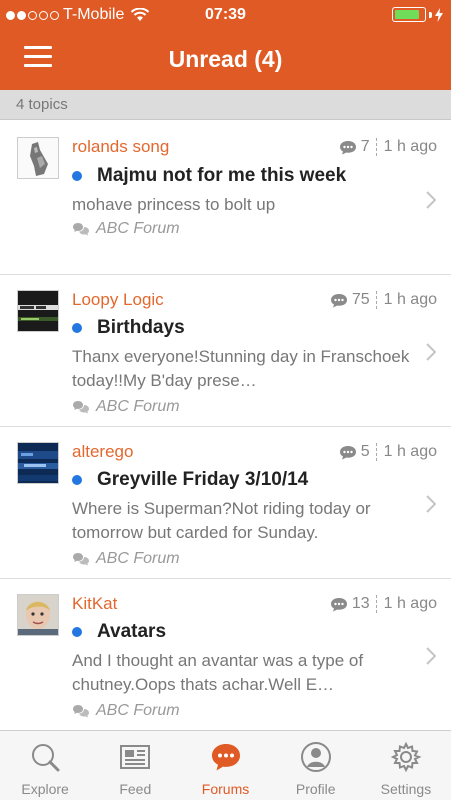 The width and height of the screenshot is (451, 800). I want to click on newspaper-icon, so click(135, 757).